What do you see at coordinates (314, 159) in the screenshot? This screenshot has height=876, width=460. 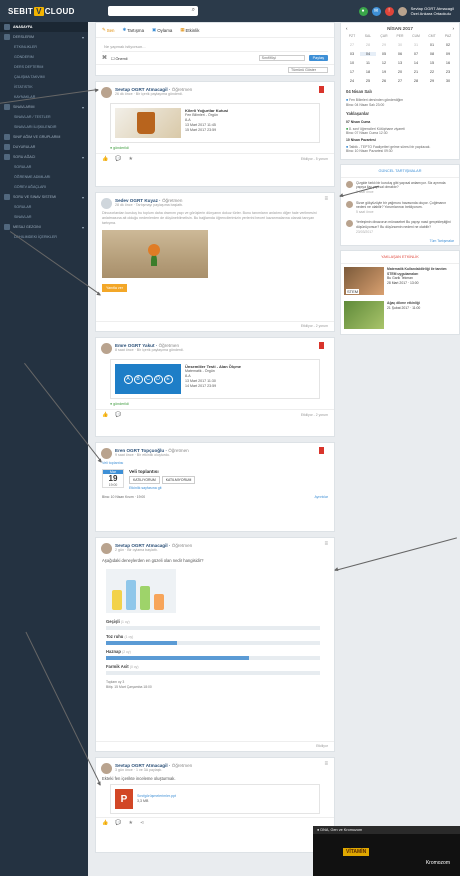 I see `comment-count: Etkiliyor - 5 yorum` at bounding box center [314, 159].